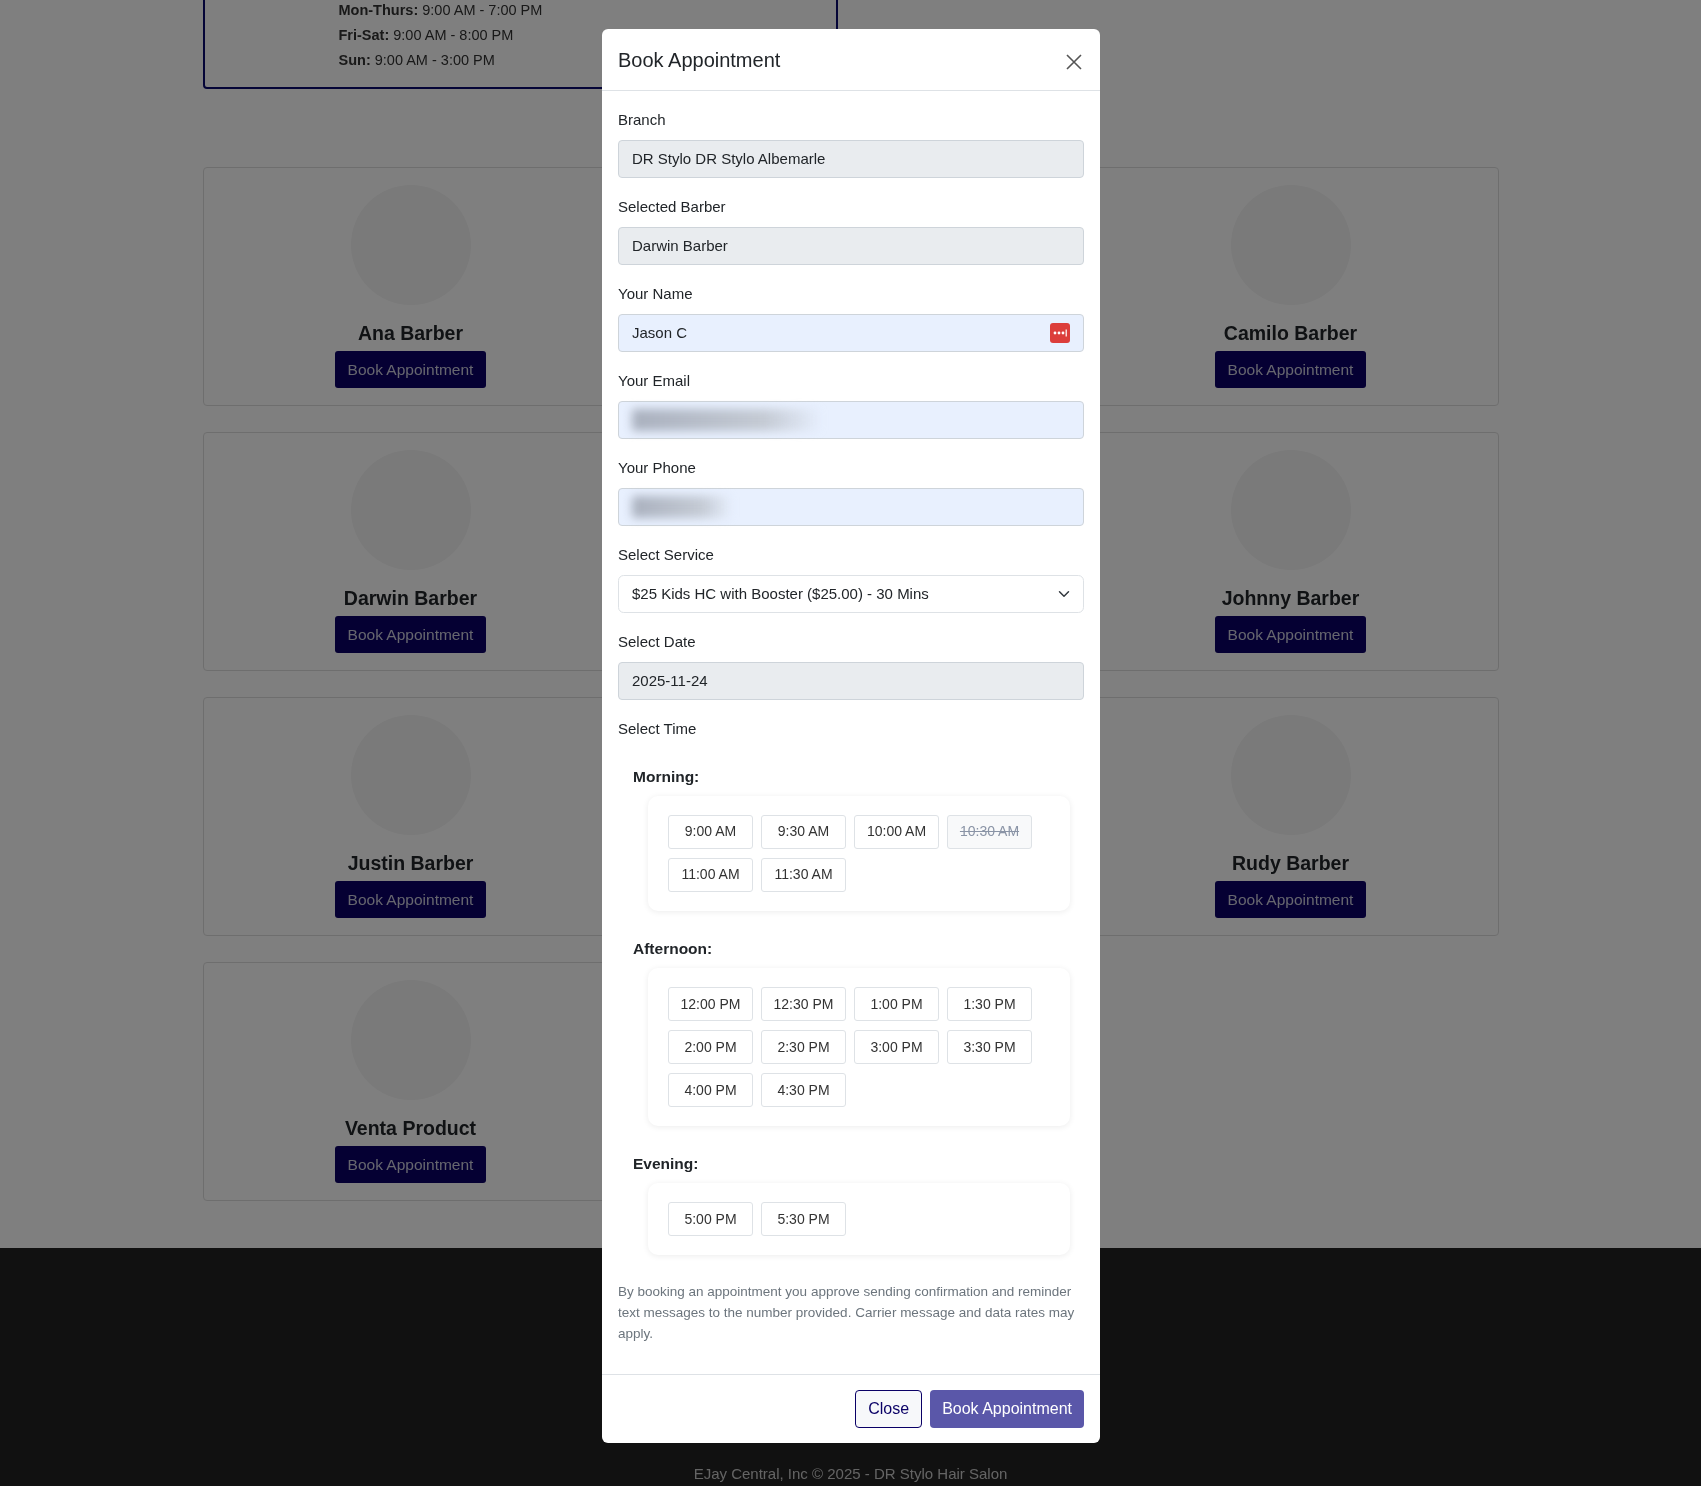 Image resolution: width=1701 pixels, height=1486 pixels. Describe the element at coordinates (710, 1090) in the screenshot. I see `time-slot: 4:00 PM` at that location.